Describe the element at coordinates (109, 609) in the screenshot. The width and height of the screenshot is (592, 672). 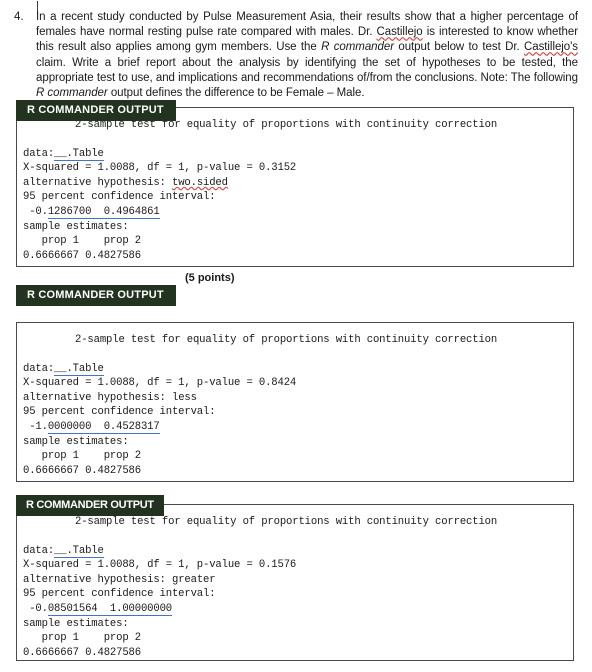
I see `r-ci-values: 08501564 1.00000000` at that location.